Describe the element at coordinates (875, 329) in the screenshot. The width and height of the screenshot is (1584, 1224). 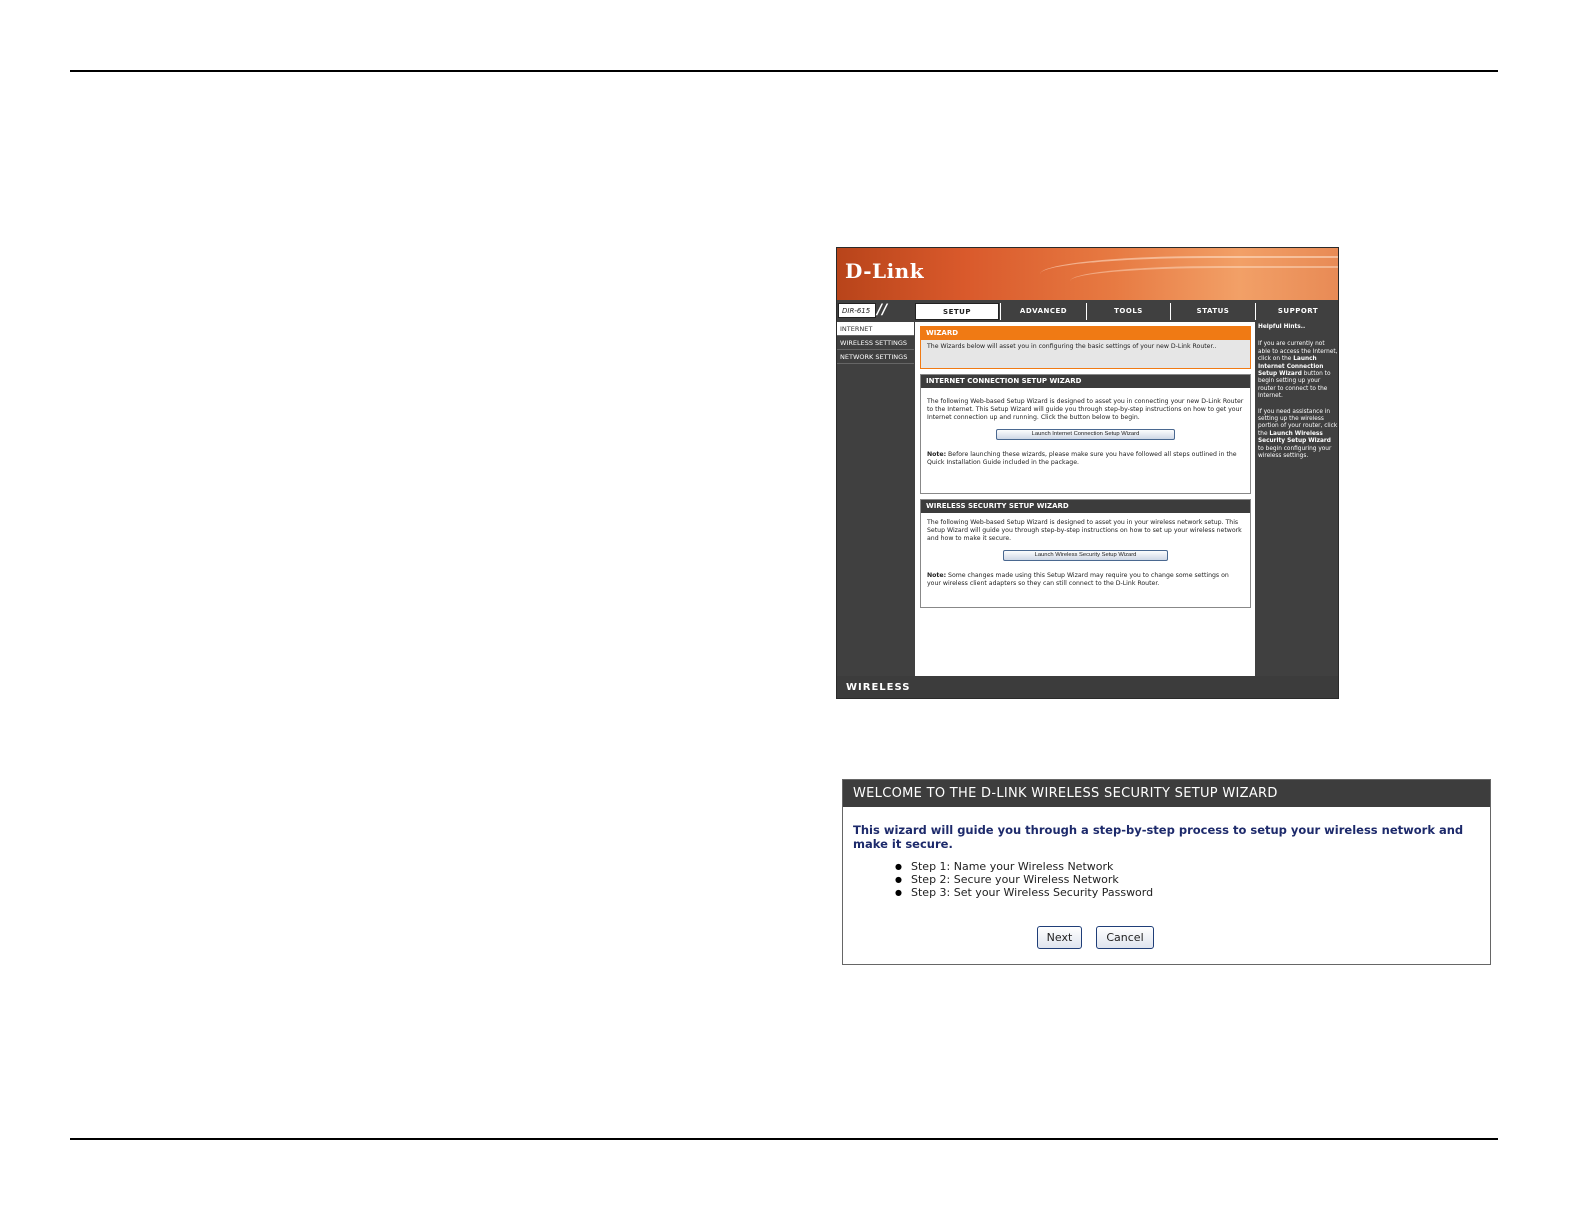
I see `sidebar-item-internet: INTERNET` at that location.